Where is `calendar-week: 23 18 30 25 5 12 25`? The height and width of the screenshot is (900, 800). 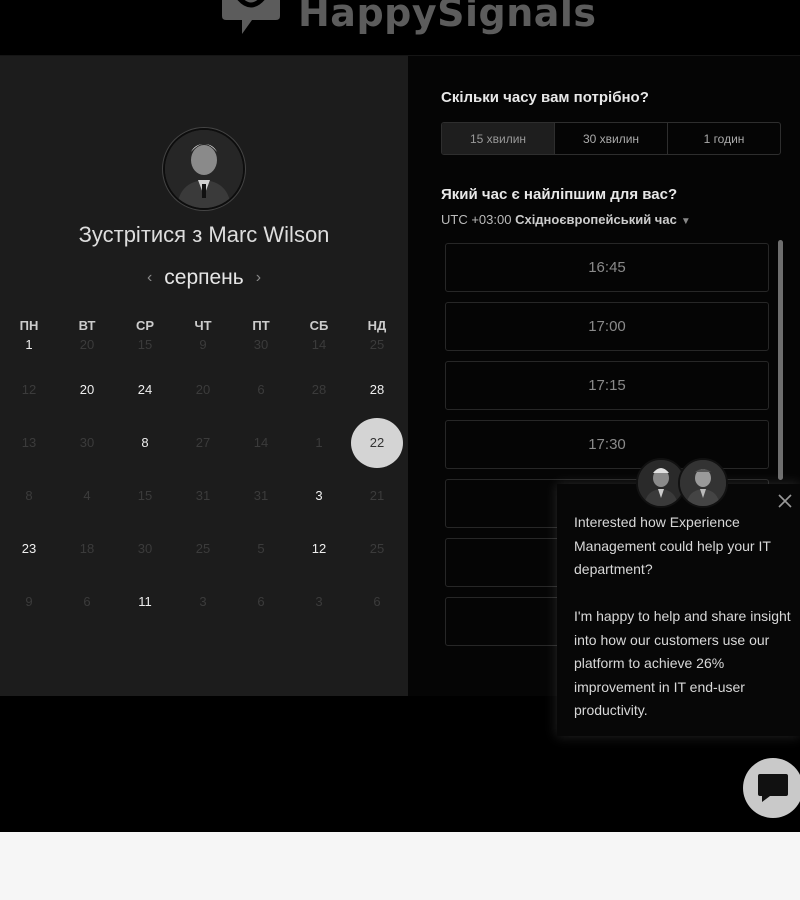 calendar-week: 23 18 30 25 5 12 25 is located at coordinates (204, 548).